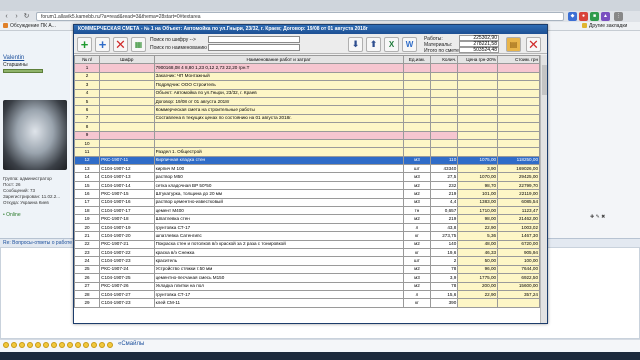  What do you see at coordinates (87, 177) in the screenshot?
I see `cell-number: 14` at bounding box center [87, 177].